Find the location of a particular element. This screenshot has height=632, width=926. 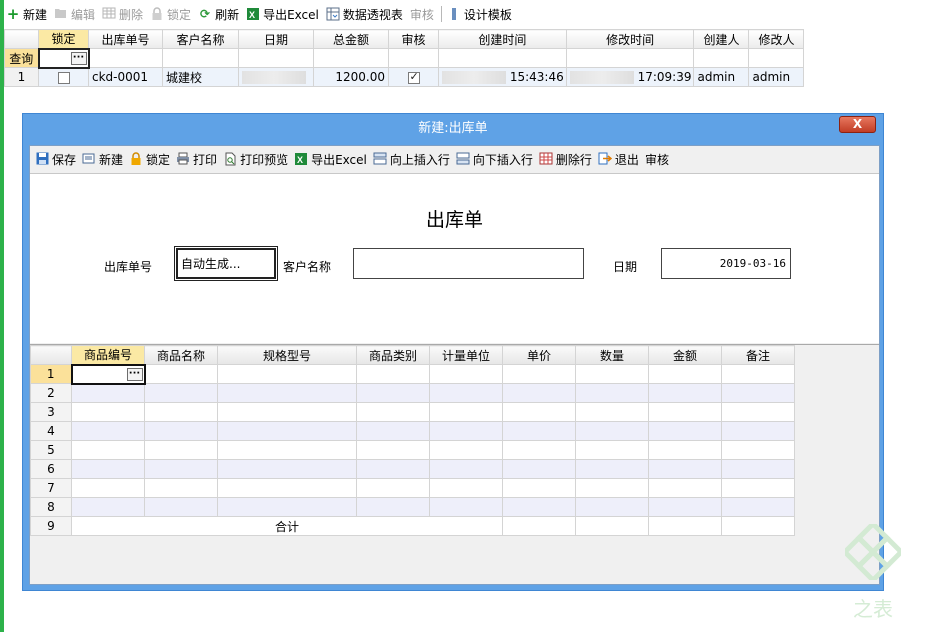

product-code-cell: ··· is located at coordinates (108, 374).